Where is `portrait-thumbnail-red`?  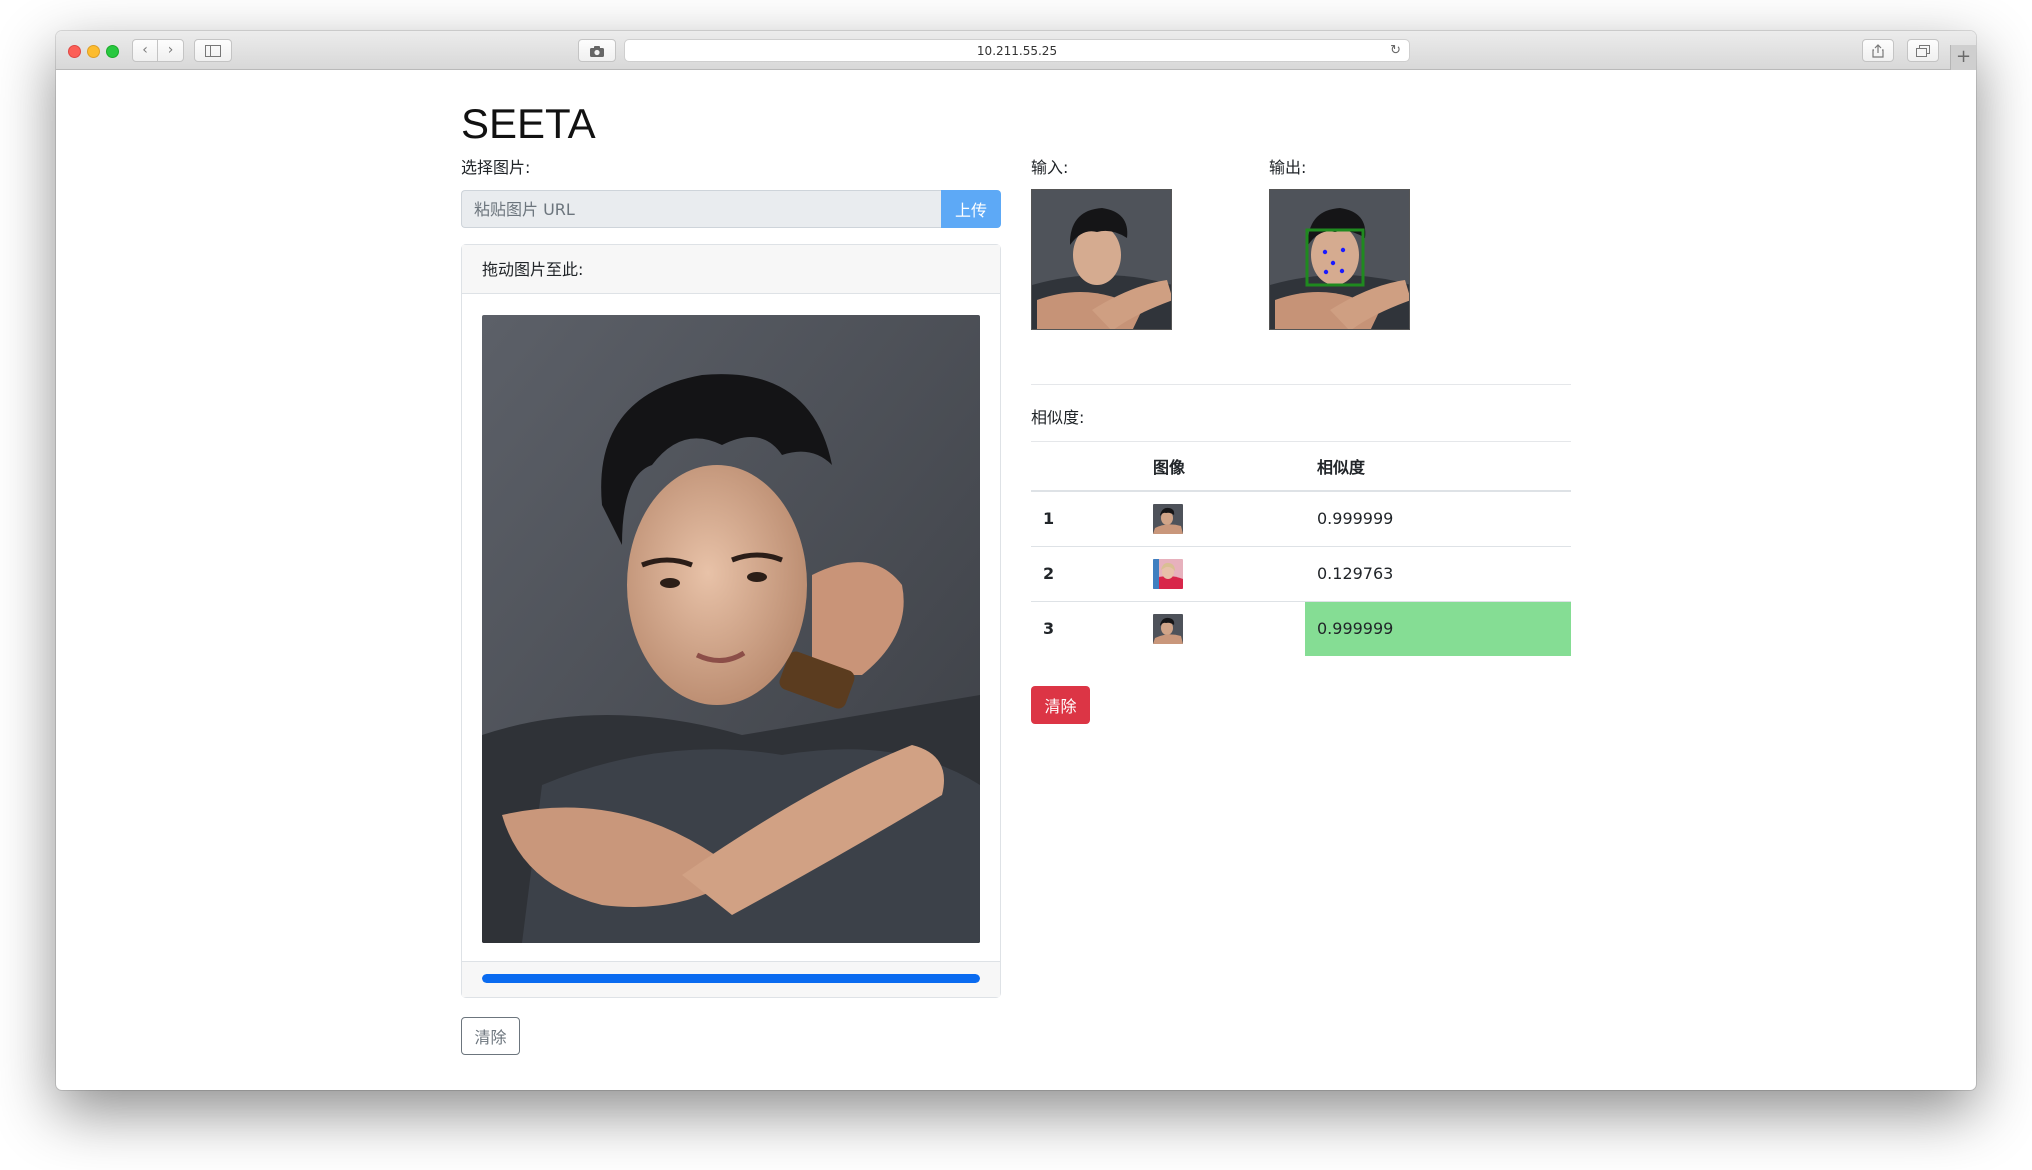
portrait-thumbnail-red is located at coordinates (1168, 573).